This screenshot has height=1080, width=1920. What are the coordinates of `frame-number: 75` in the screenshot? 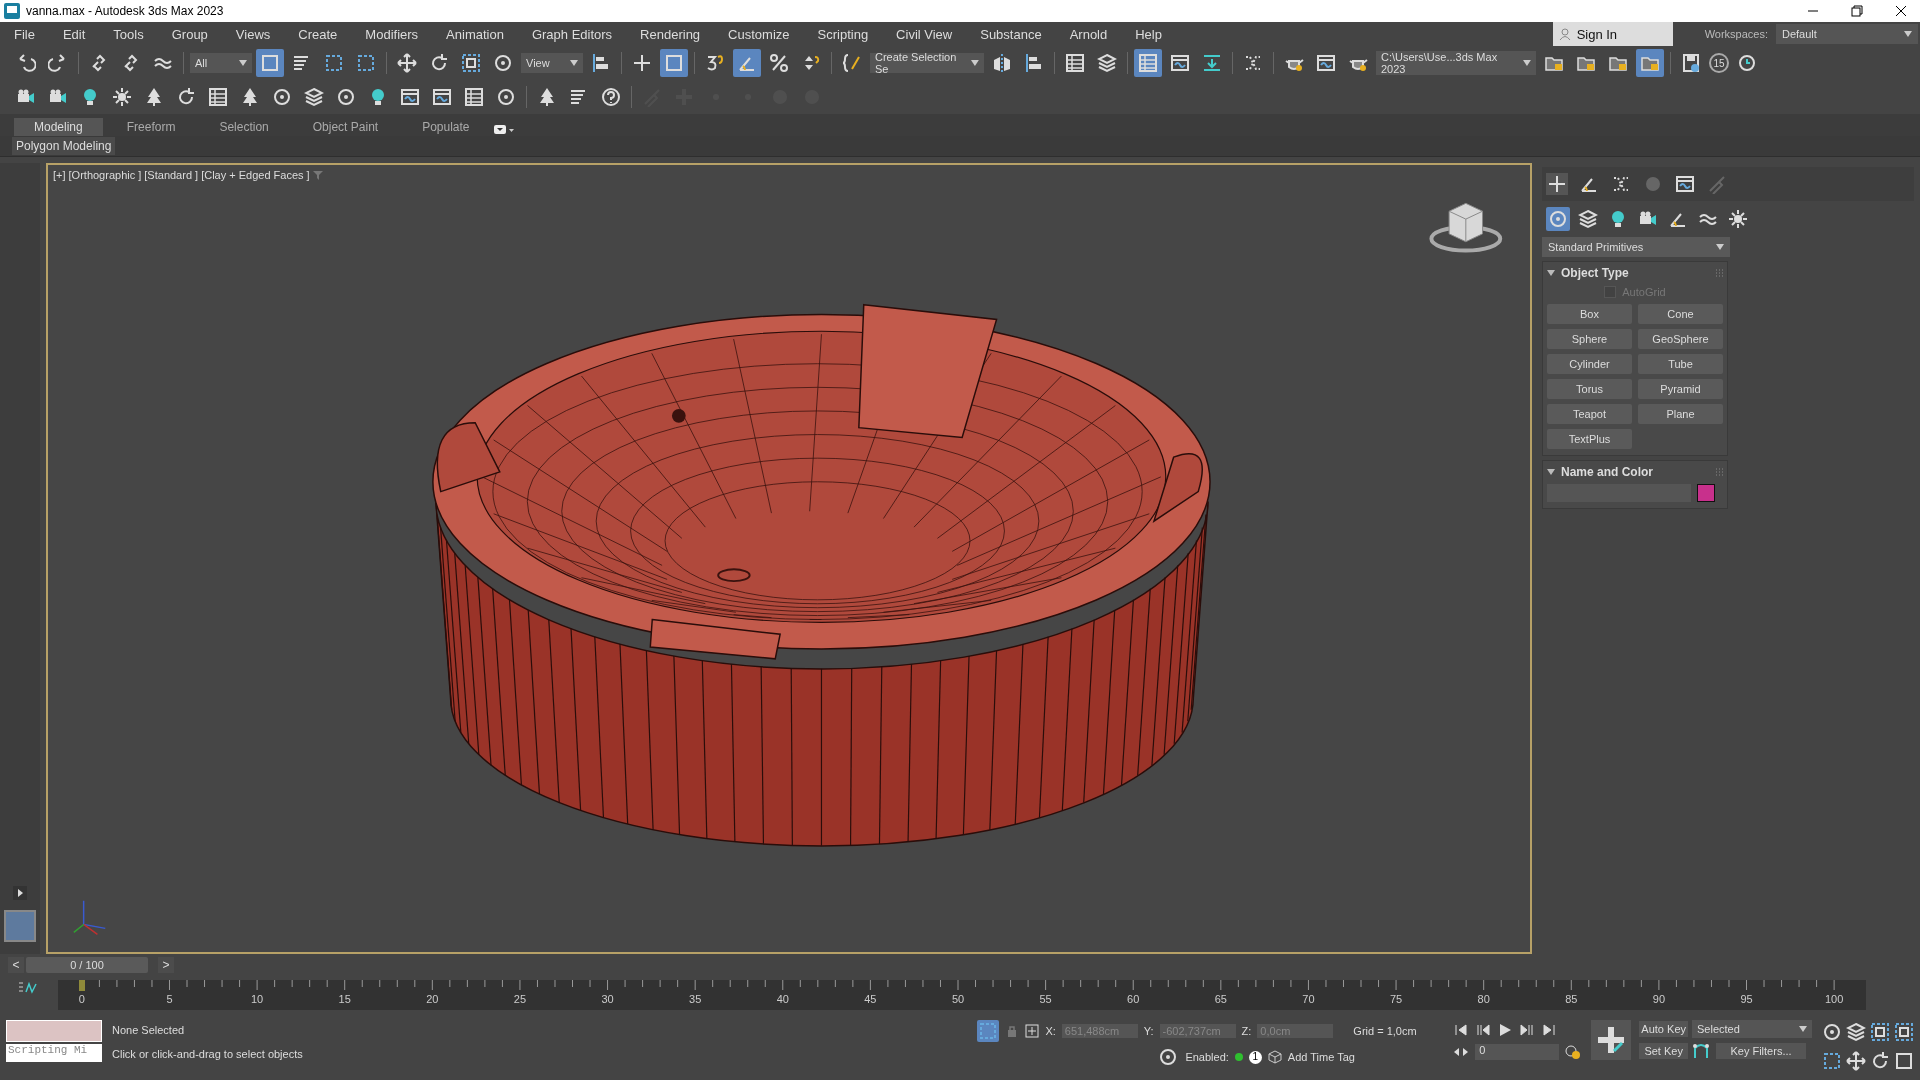 It's located at (1396, 999).